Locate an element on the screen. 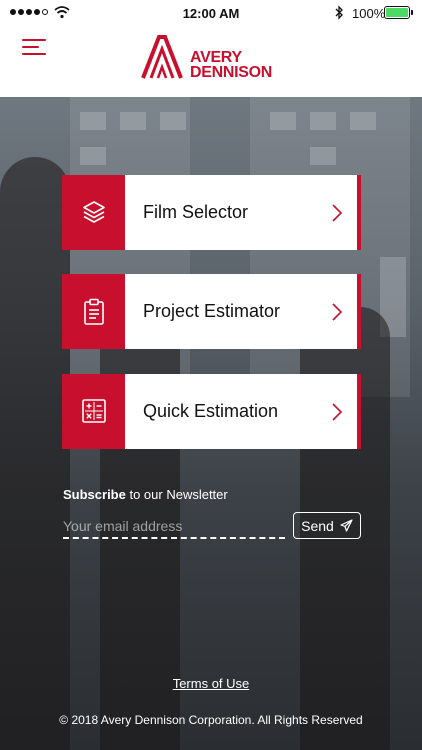  avery-dennison-logo: AVERY DENNISON is located at coordinates (212, 58).